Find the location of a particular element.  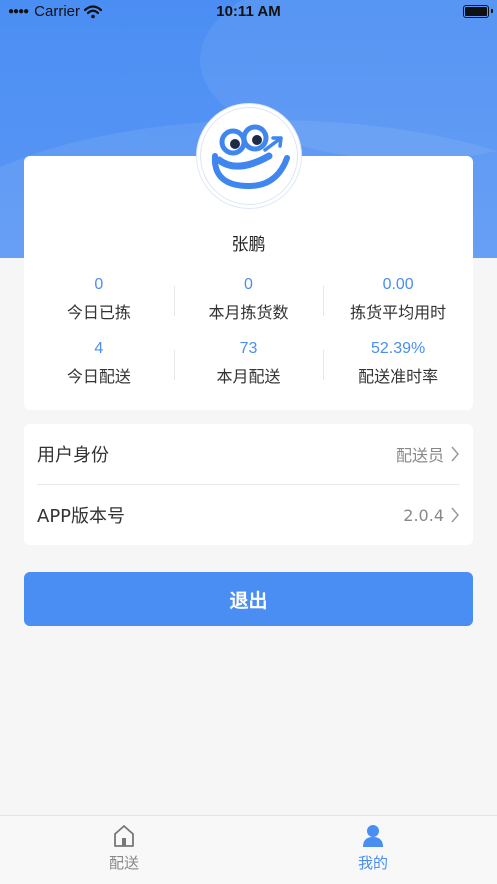

status-bar: ●●●● Carrier 10:11 AM is located at coordinates (248, 12).